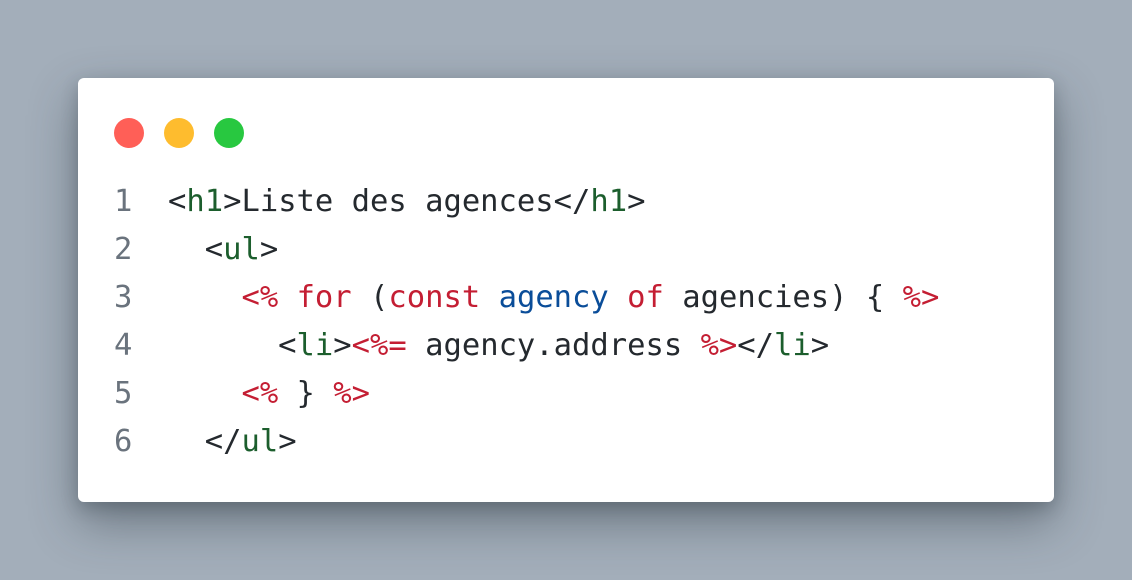 This screenshot has height=580, width=1132. I want to click on code-token: agencies) {, so click(783, 297).